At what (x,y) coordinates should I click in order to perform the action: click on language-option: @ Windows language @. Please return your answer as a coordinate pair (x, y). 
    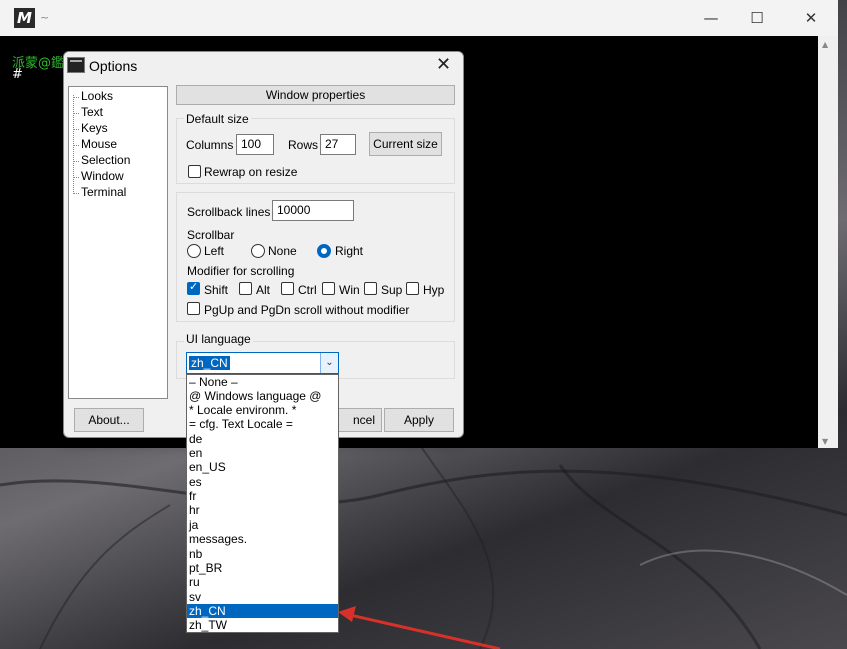
    Looking at the image, I should click on (262, 396).